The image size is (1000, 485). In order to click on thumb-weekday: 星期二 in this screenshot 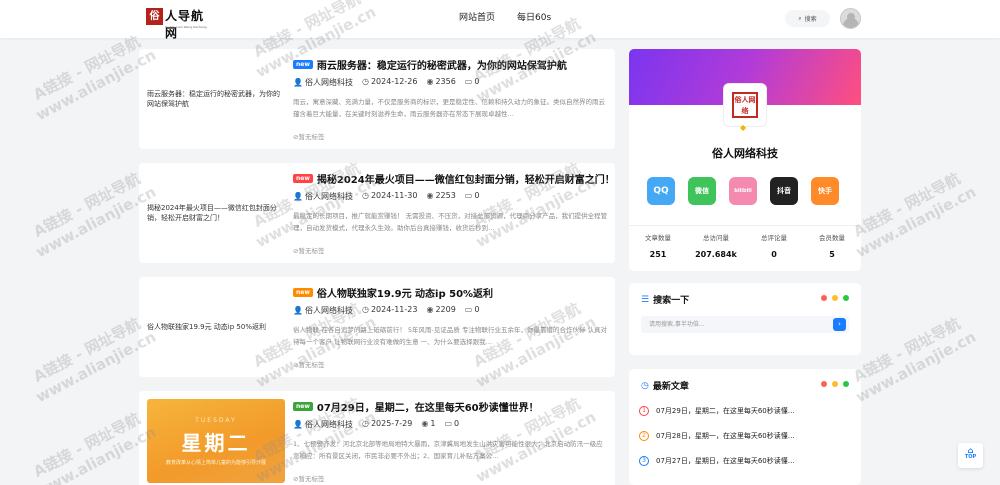, I will do `click(216, 443)`.